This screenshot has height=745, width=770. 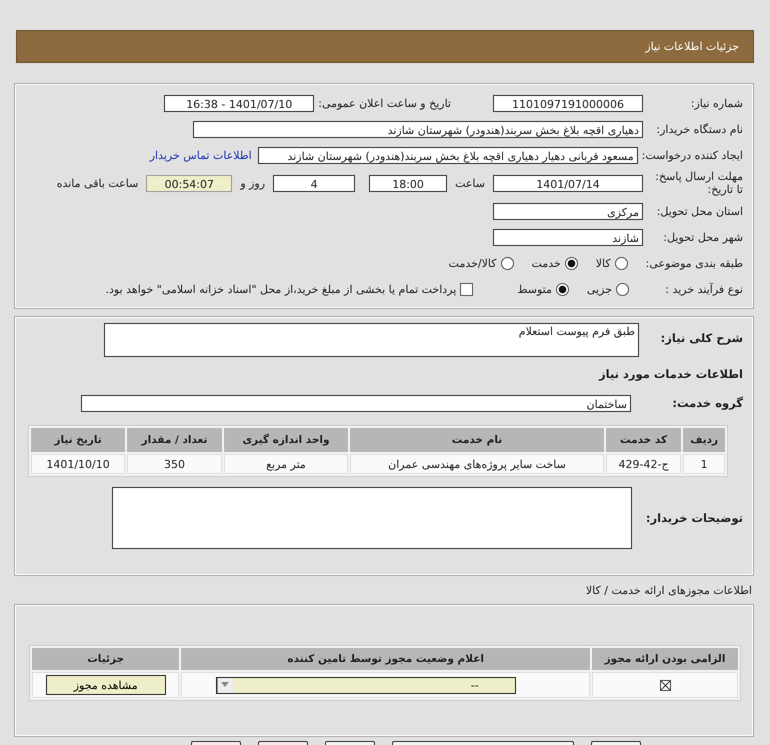 I want to click on section-title: اطلاعات خدمات مورد نیاز, so click(x=671, y=374).